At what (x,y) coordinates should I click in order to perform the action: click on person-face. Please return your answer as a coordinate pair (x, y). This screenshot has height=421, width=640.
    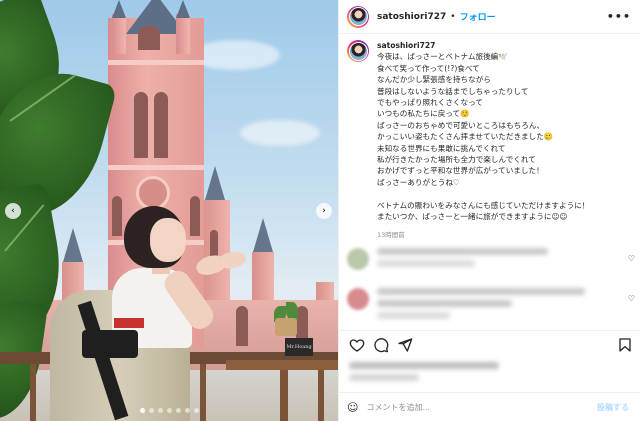
    Looking at the image, I should click on (168, 240).